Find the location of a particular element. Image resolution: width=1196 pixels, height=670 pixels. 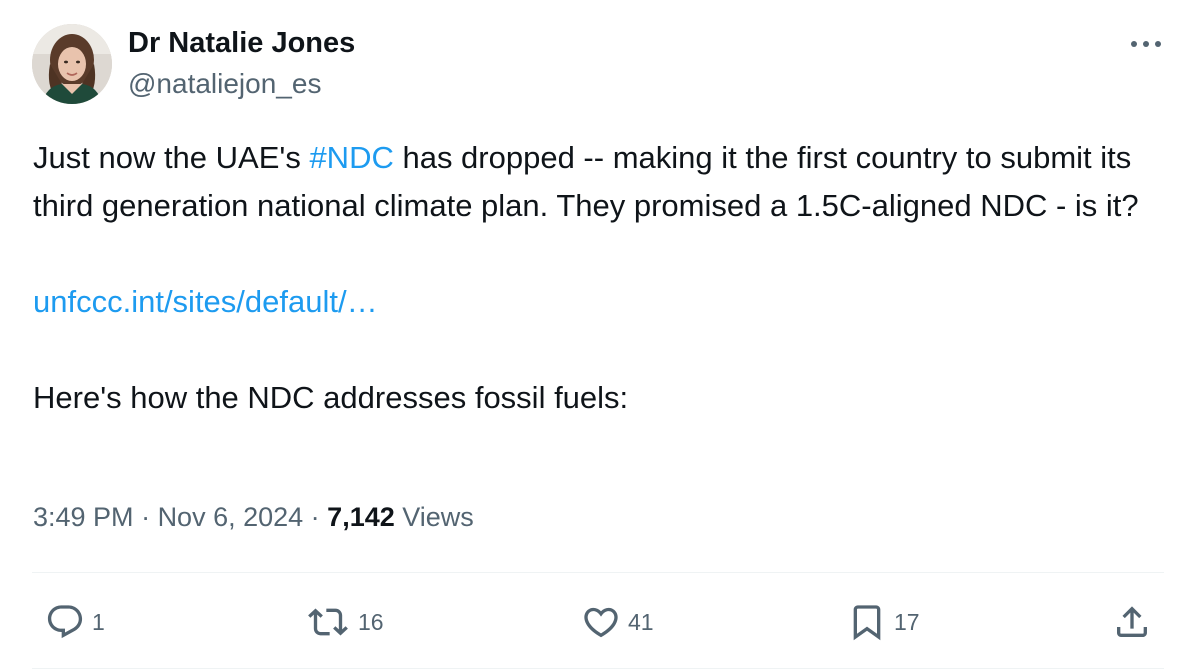

tweet-text-part1: Just now the UAE's is located at coordinates (171, 157).